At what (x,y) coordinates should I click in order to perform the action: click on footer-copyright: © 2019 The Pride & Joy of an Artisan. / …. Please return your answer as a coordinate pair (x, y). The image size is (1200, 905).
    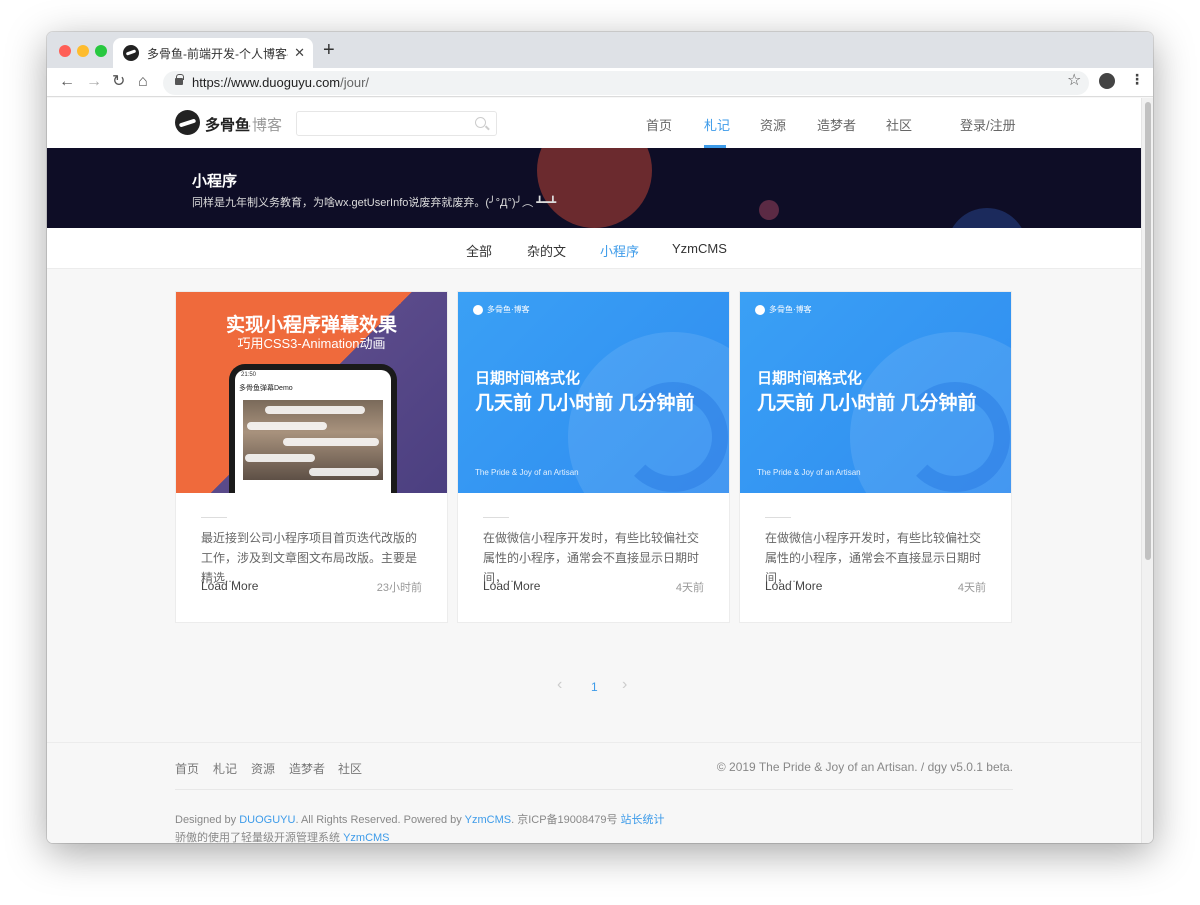
    Looking at the image, I should click on (864, 767).